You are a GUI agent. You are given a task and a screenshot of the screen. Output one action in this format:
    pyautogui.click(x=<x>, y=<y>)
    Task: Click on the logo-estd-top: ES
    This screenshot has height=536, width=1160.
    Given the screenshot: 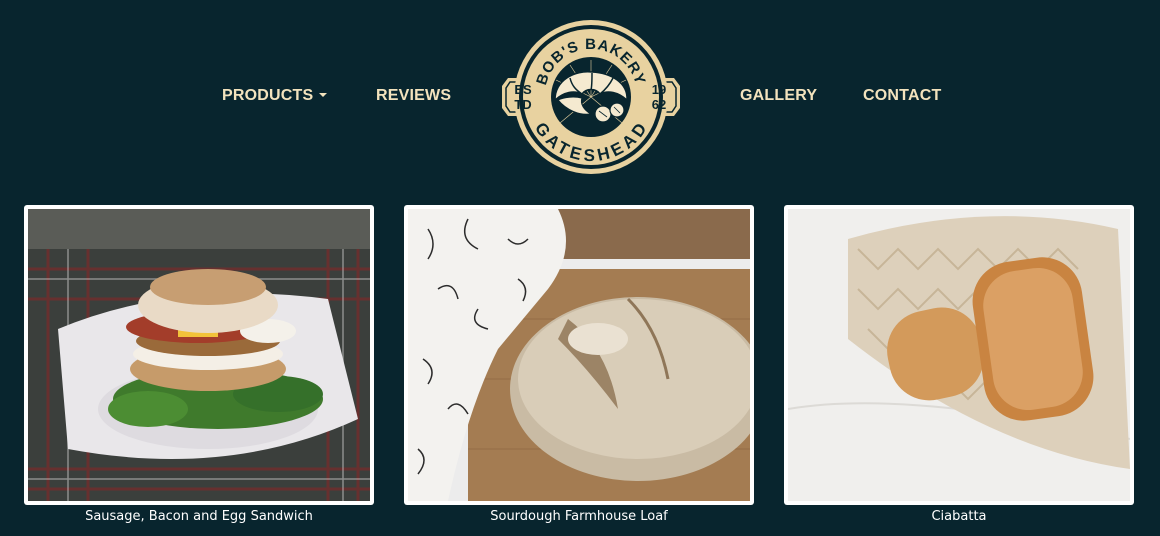 What is the action you would take?
    pyautogui.click(x=523, y=89)
    